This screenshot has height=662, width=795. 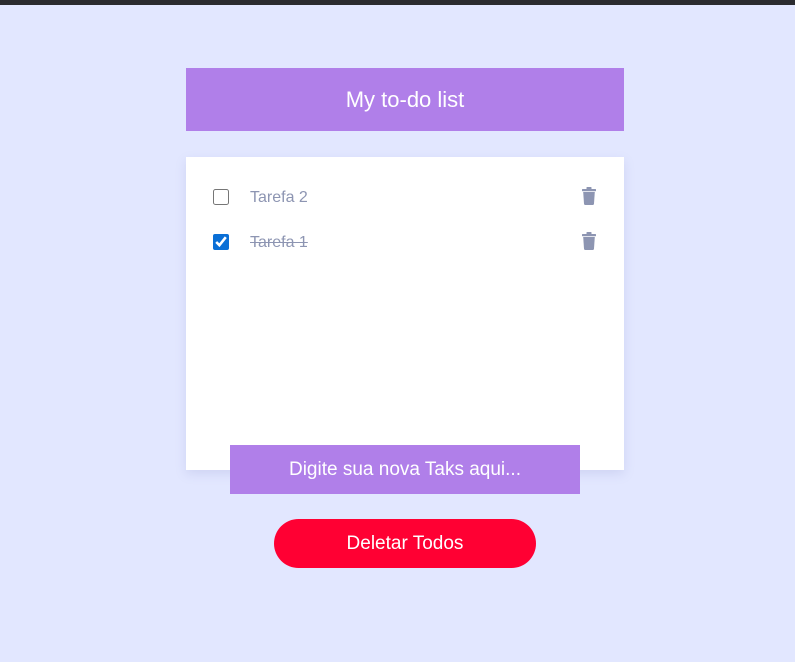 What do you see at coordinates (279, 197) in the screenshot?
I see `todo-text: Tarefa 2` at bounding box center [279, 197].